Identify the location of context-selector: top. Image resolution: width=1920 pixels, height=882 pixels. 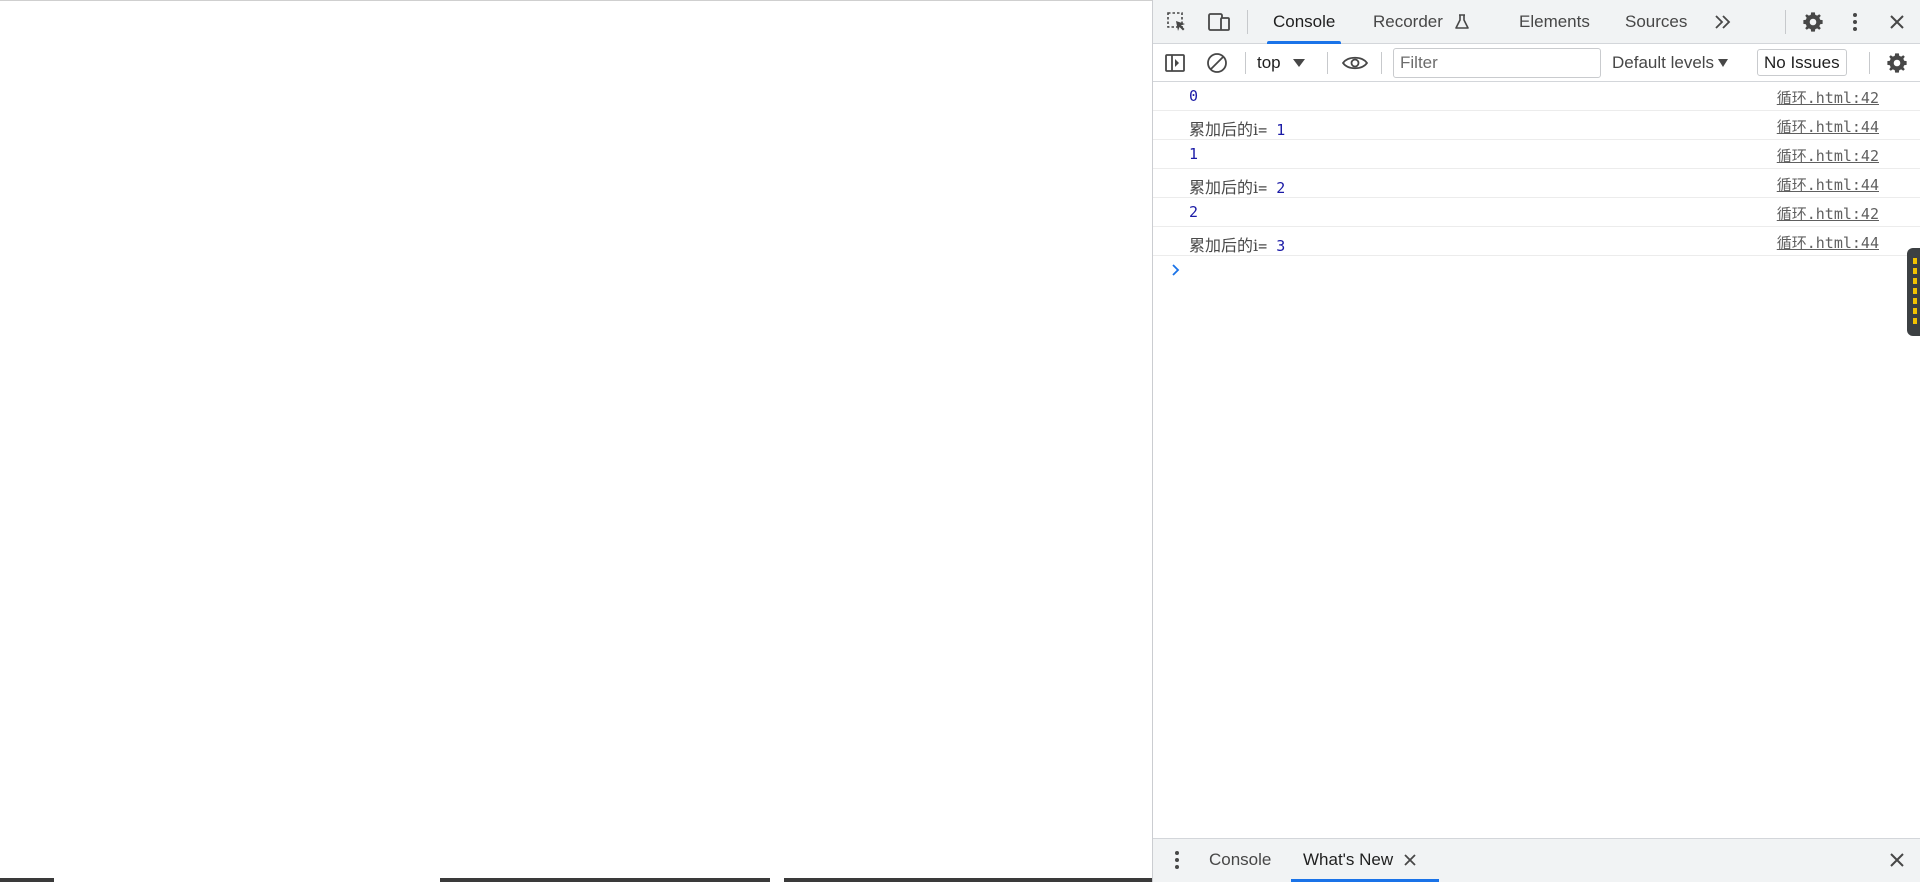
(1281, 63).